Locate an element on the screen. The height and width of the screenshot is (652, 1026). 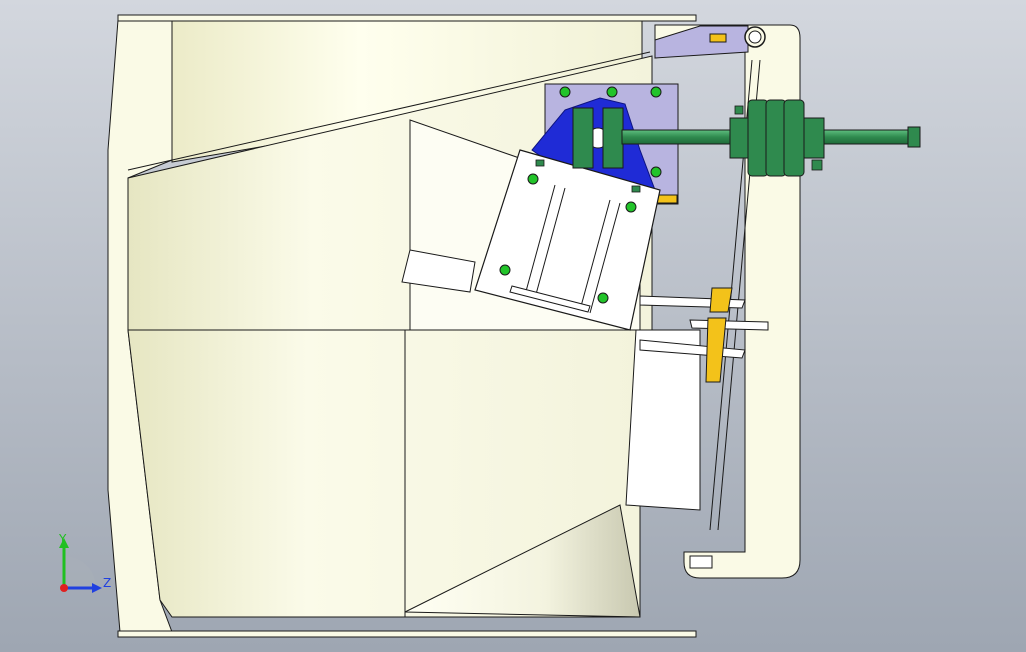
top-flange is located at coordinates (407, 18).